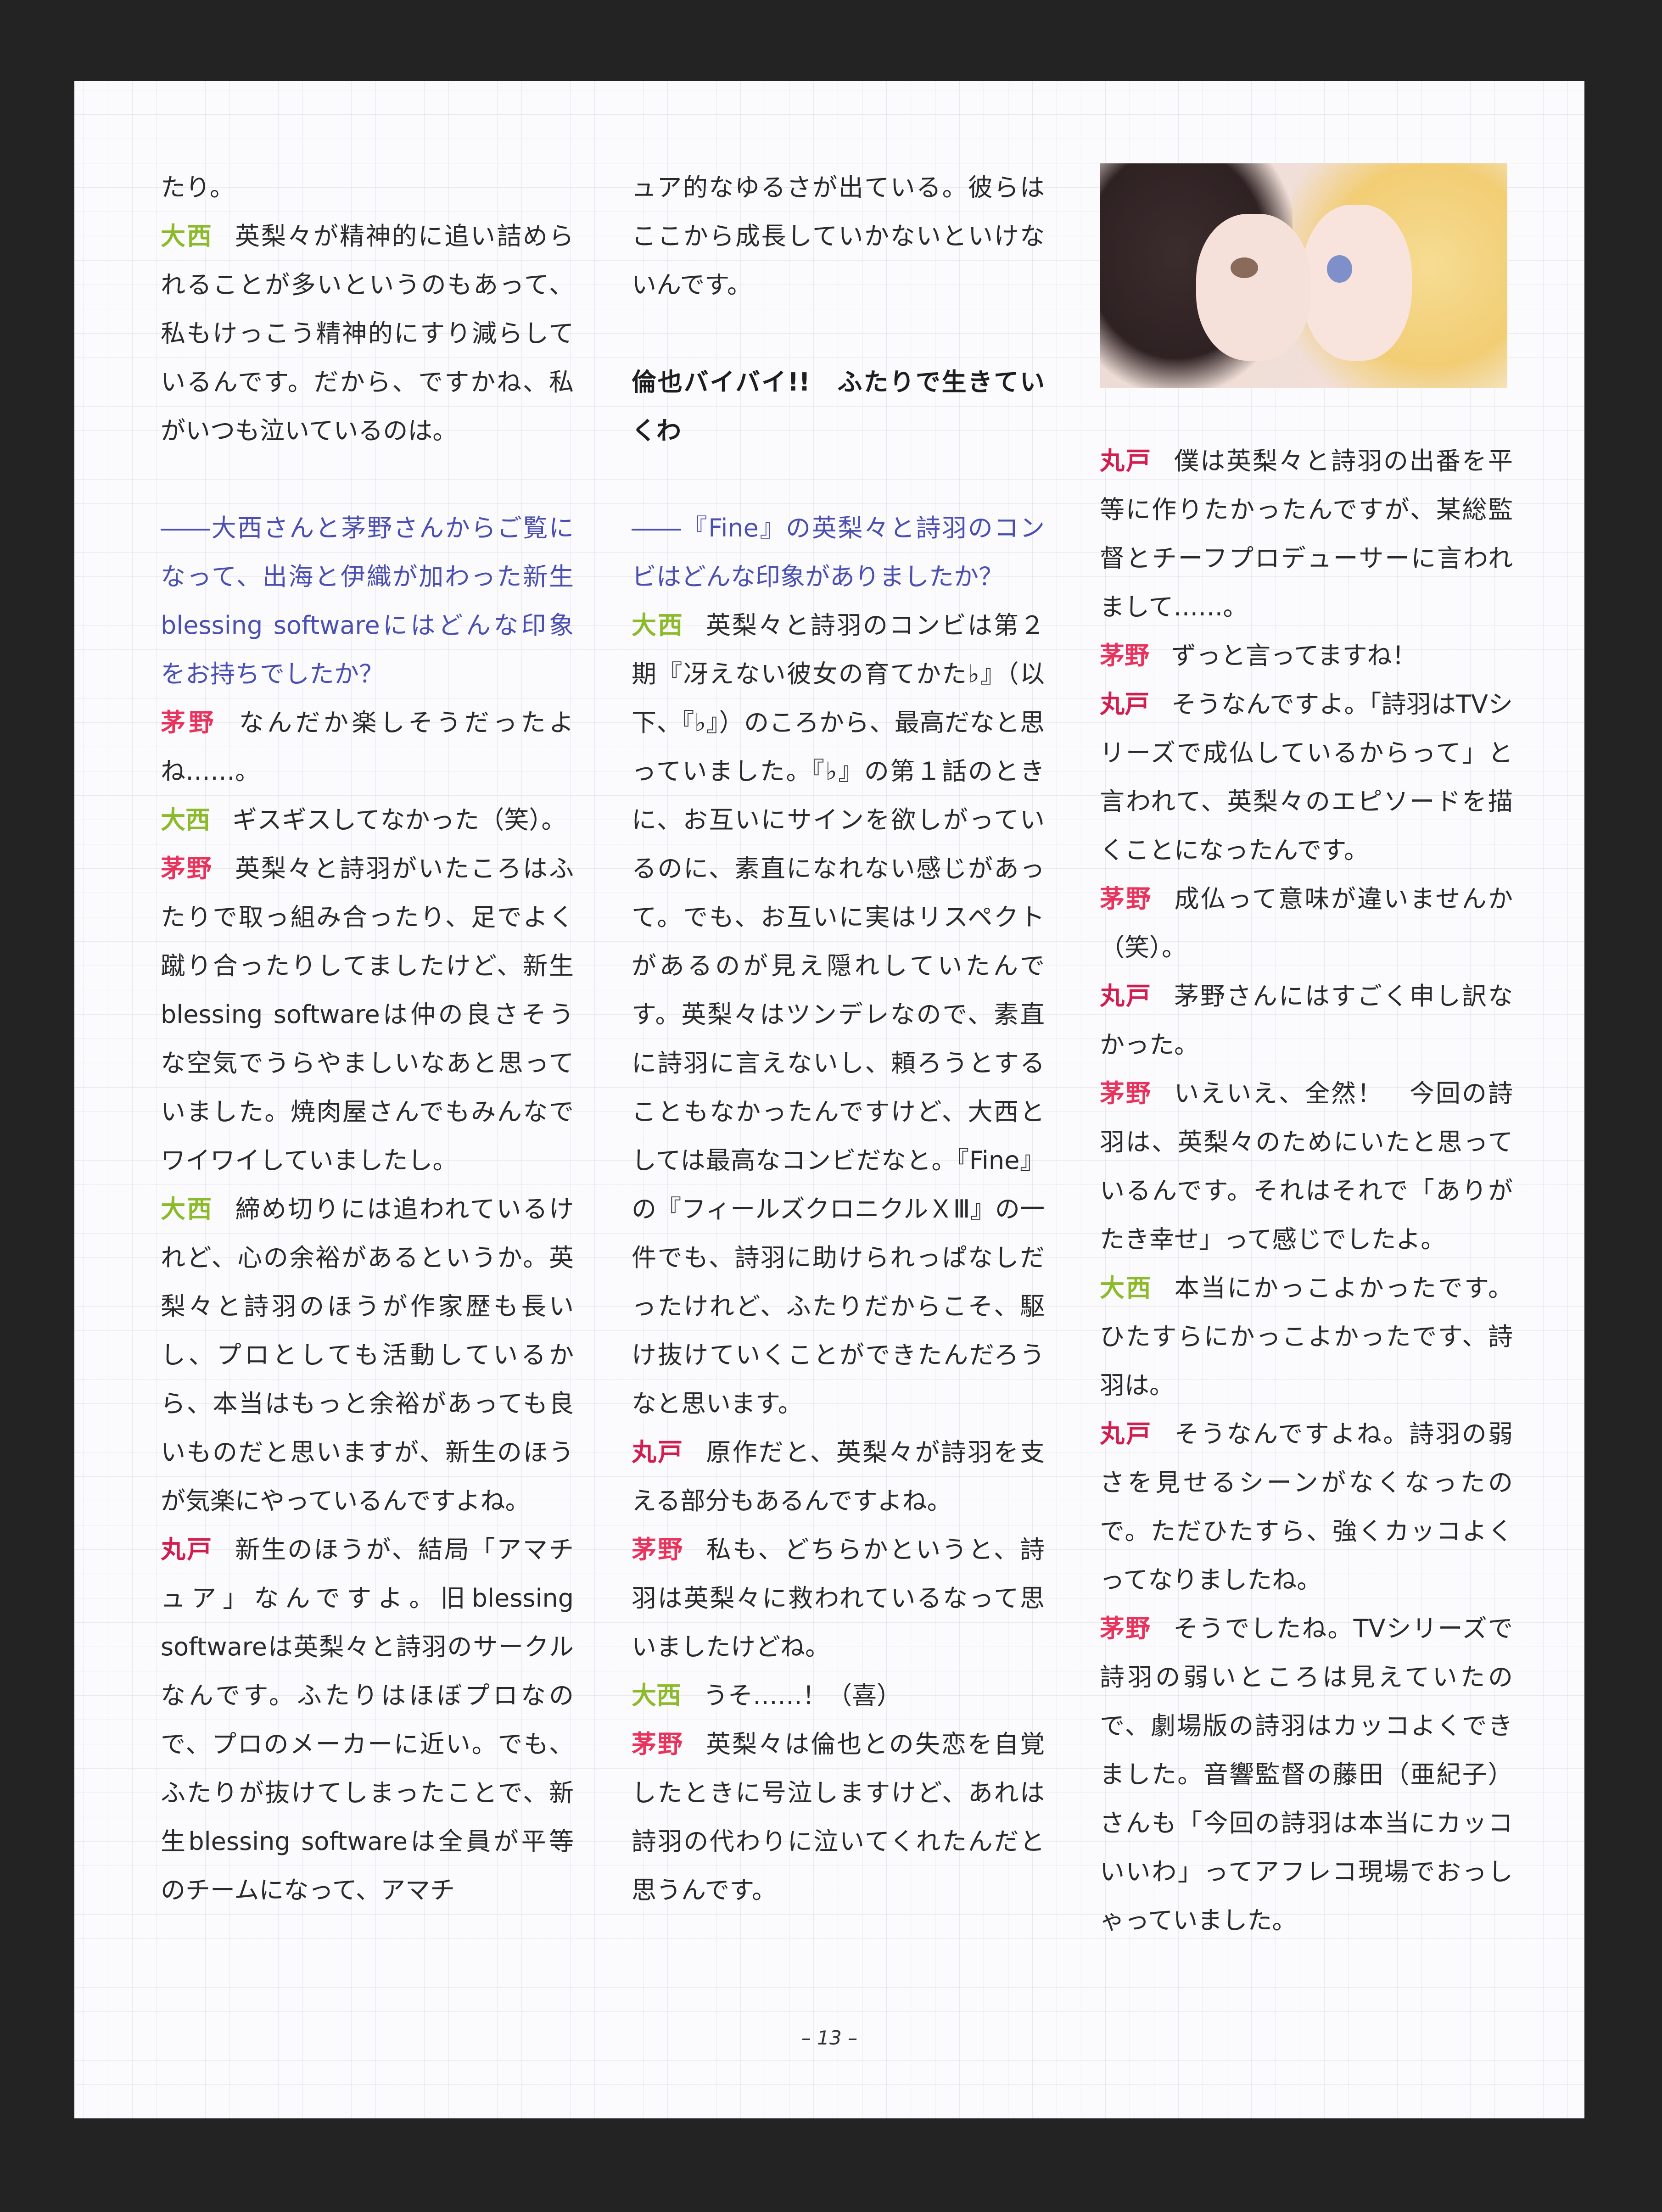 The width and height of the screenshot is (1662, 2212). What do you see at coordinates (838, 236) in the screenshot?
I see `paragraph: ュア的なゆるさが出ている。彼らはここから成長していかないといけないんです。` at bounding box center [838, 236].